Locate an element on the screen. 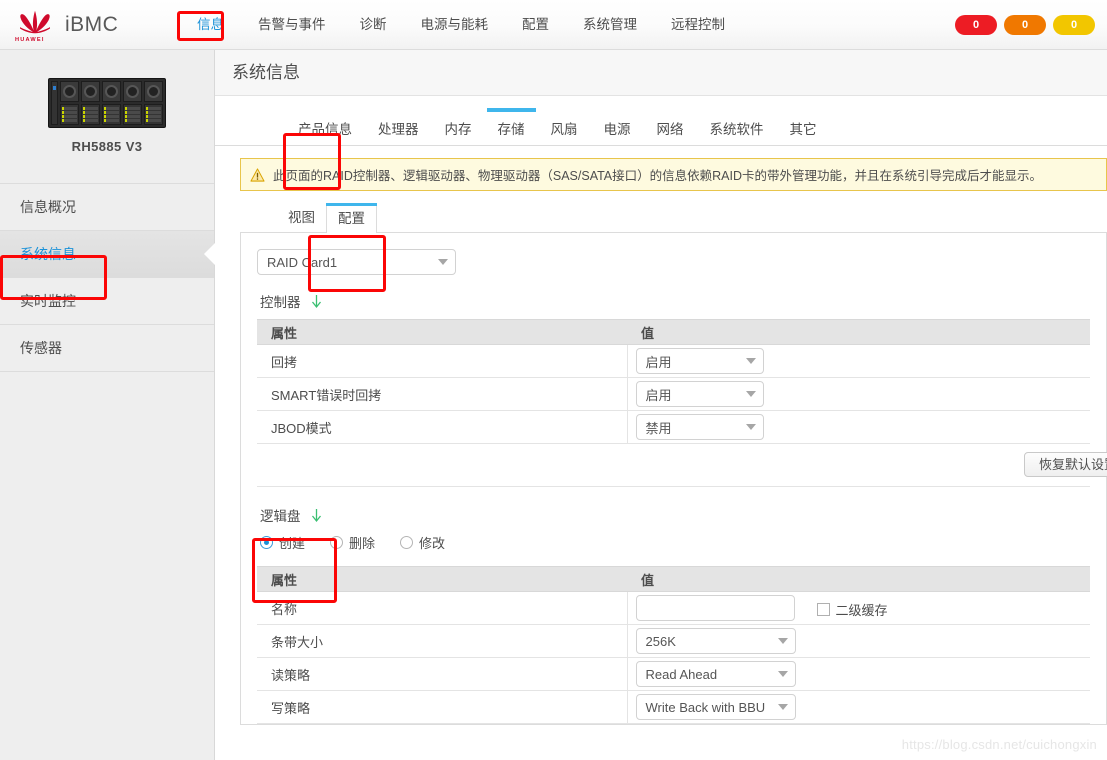  controller-col-value: 值 is located at coordinates (858, 332).